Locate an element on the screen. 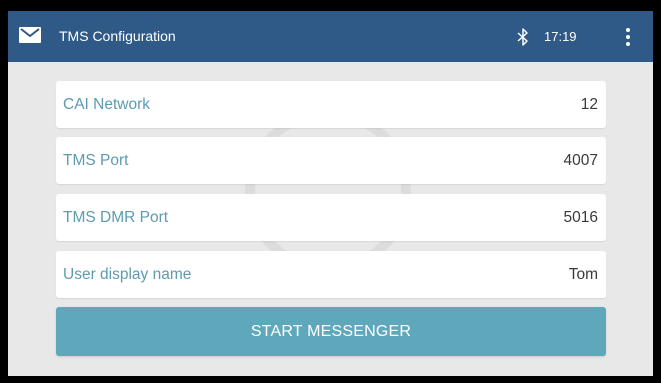  cai-network-field: CAI Network 12 is located at coordinates (331, 104).